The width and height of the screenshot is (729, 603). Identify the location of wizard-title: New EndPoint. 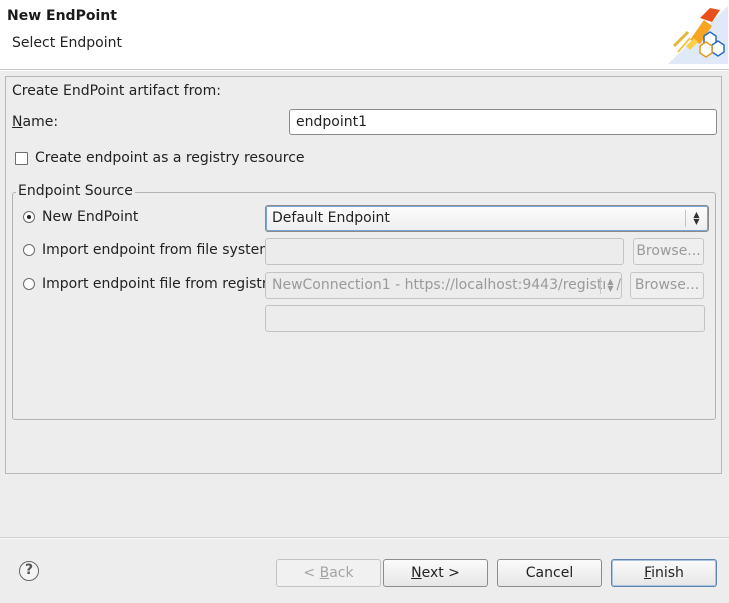
(62, 16).